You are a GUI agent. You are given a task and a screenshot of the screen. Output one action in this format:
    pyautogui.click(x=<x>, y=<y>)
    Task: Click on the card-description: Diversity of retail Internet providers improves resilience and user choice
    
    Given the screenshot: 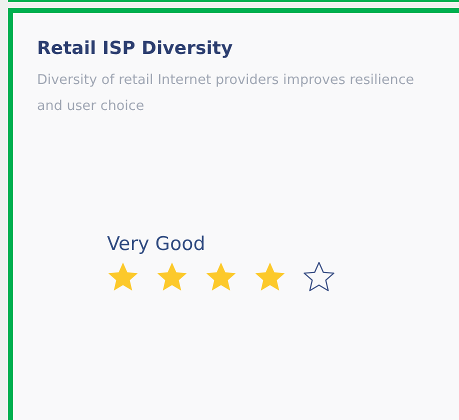 What is the action you would take?
    pyautogui.click(x=226, y=93)
    